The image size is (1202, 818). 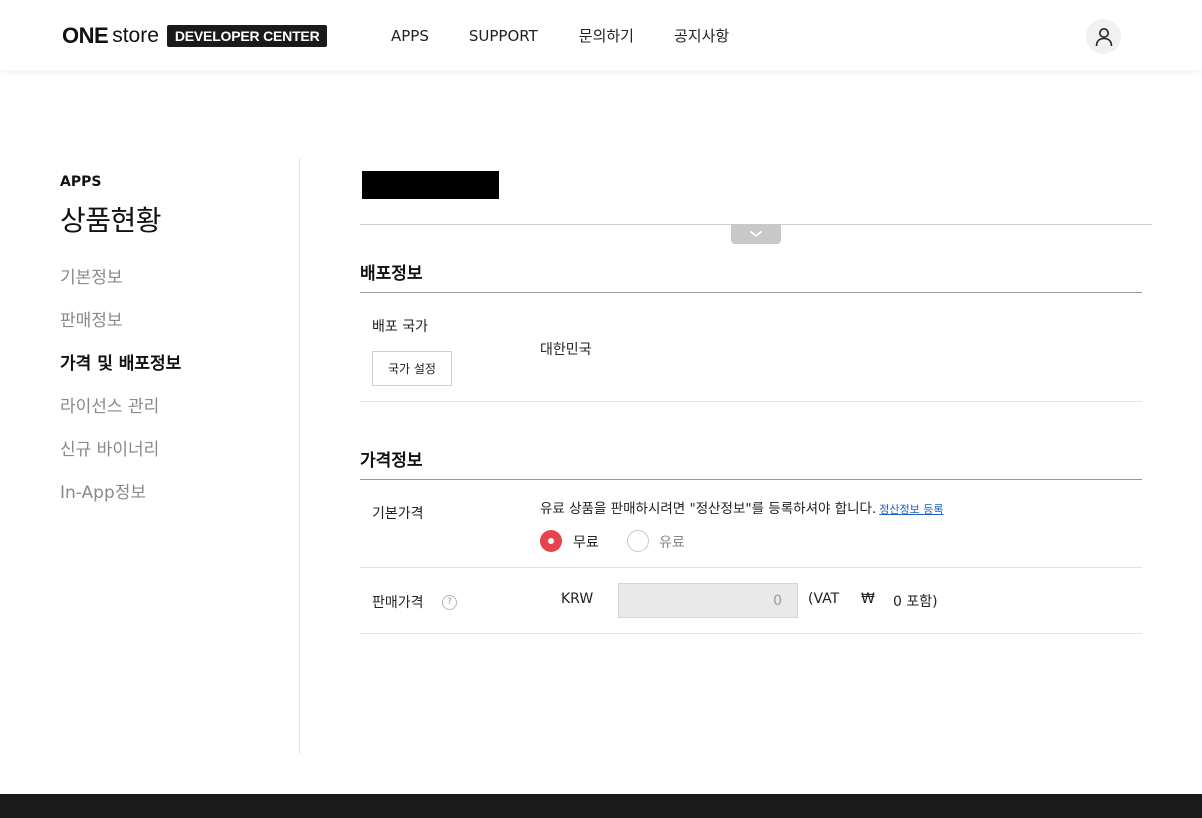 What do you see at coordinates (412, 368) in the screenshot?
I see `country-setting-button: 국가 설정` at bounding box center [412, 368].